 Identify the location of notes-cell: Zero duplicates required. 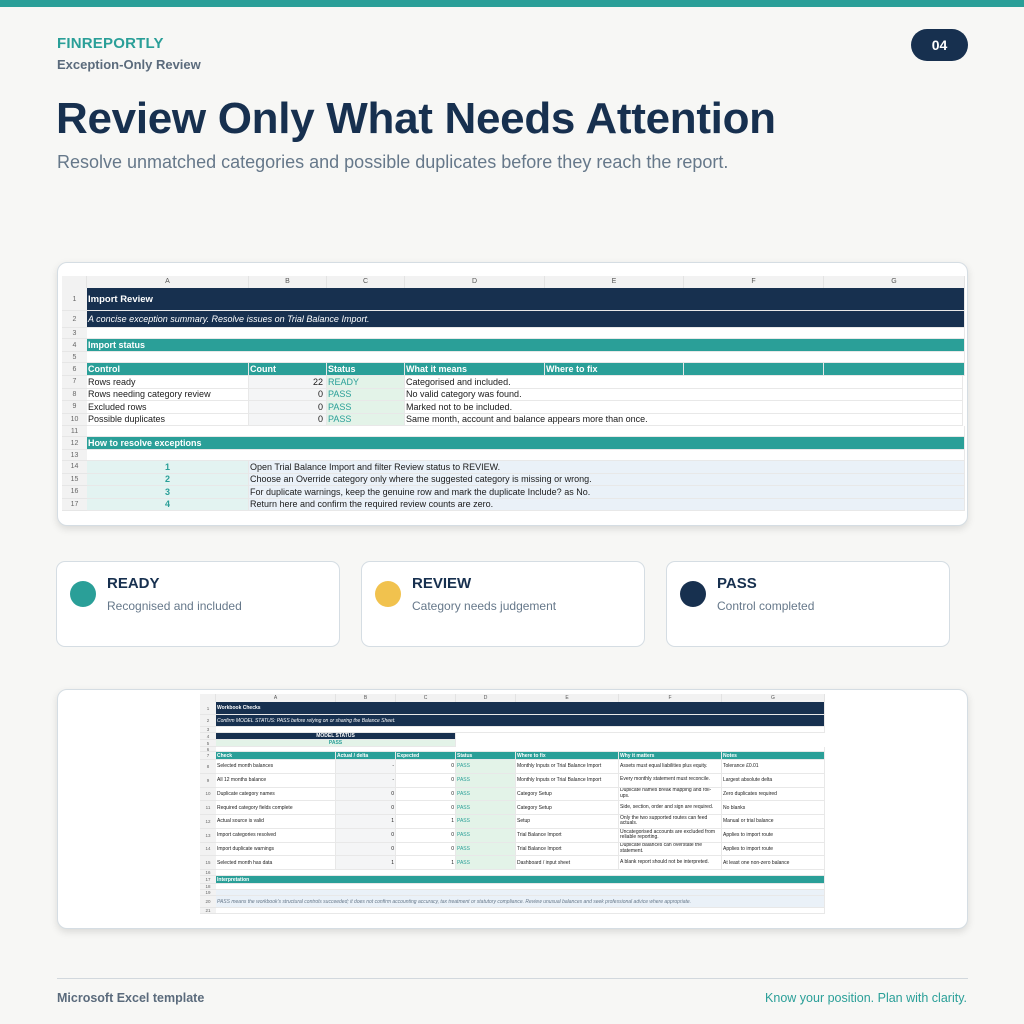
(773, 794).